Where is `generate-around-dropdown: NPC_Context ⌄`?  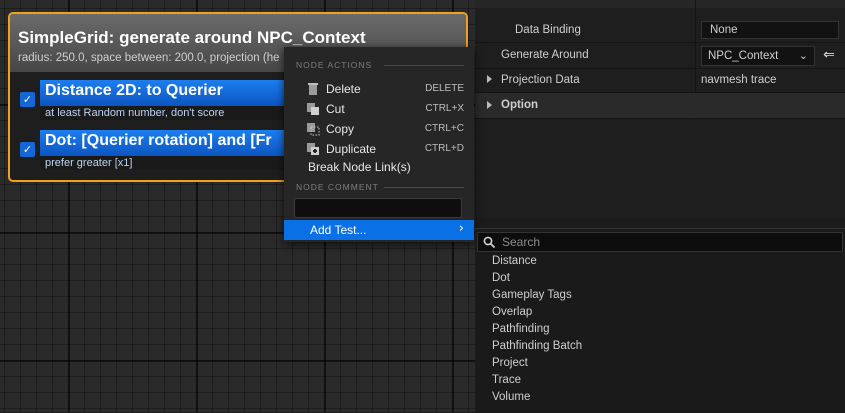
generate-around-dropdown: NPC_Context ⌄ is located at coordinates (758, 56).